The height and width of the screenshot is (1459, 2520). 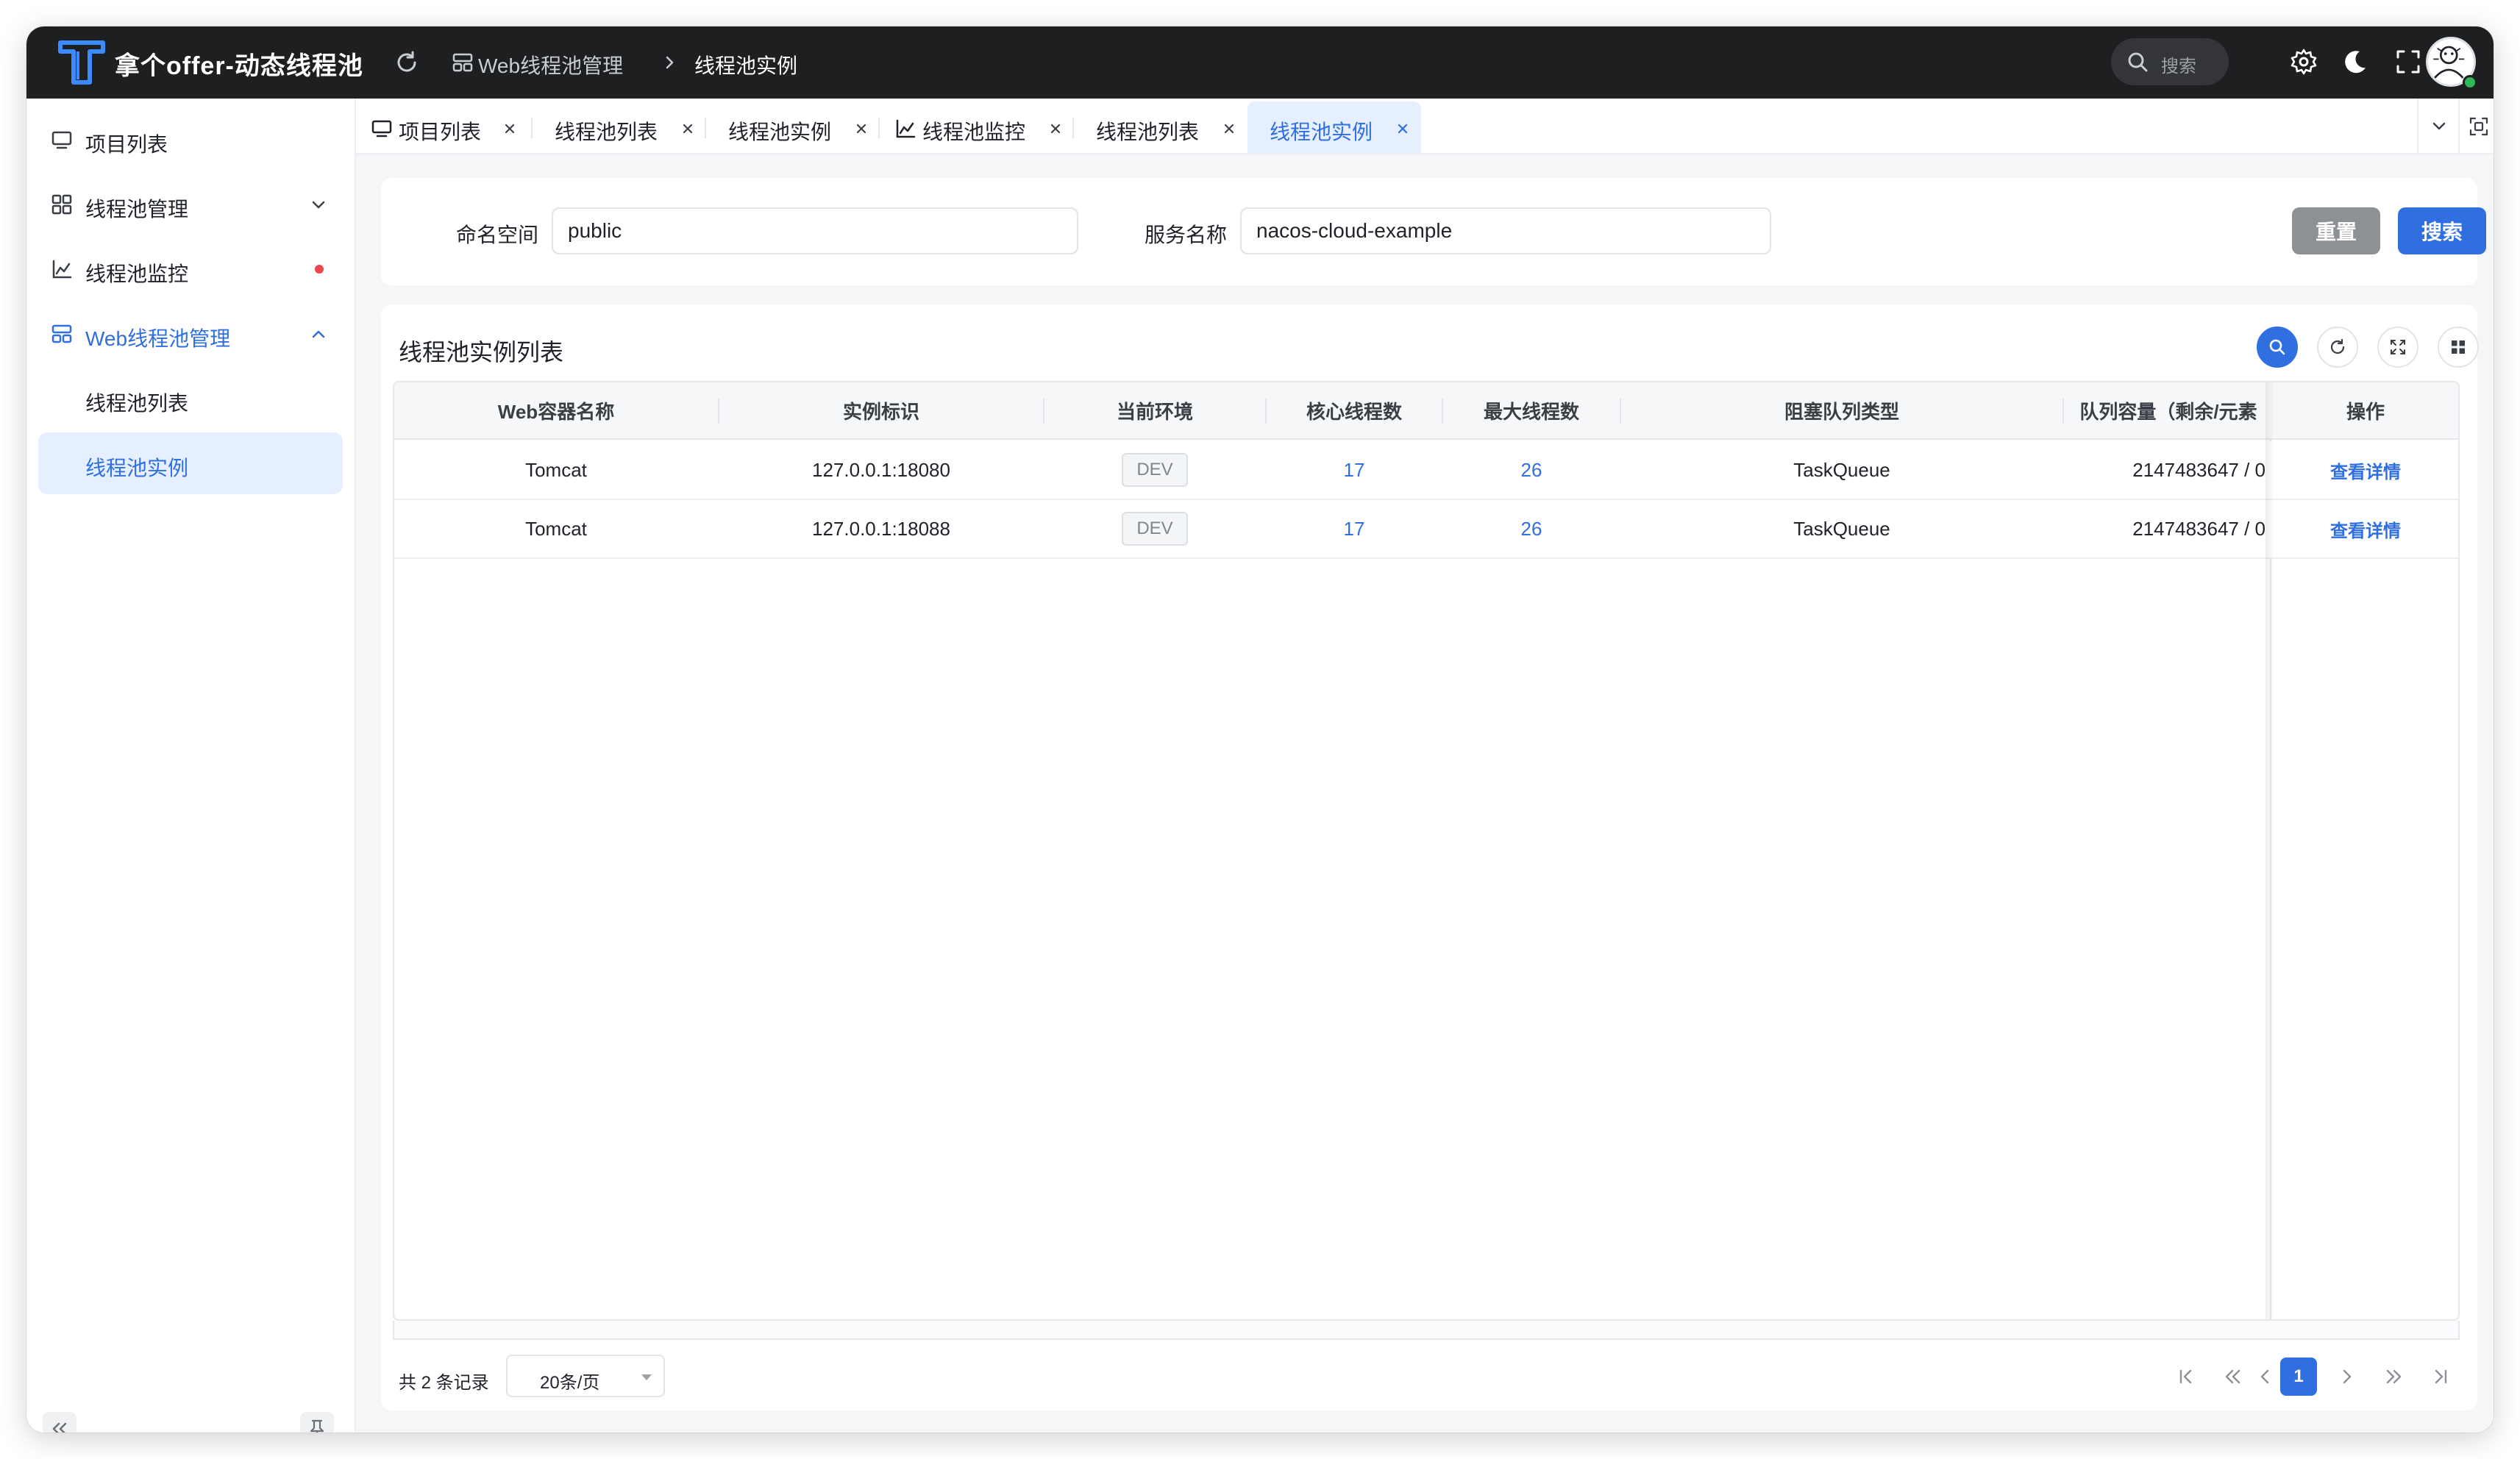 I want to click on chevron-left-icon, so click(x=2265, y=1376).